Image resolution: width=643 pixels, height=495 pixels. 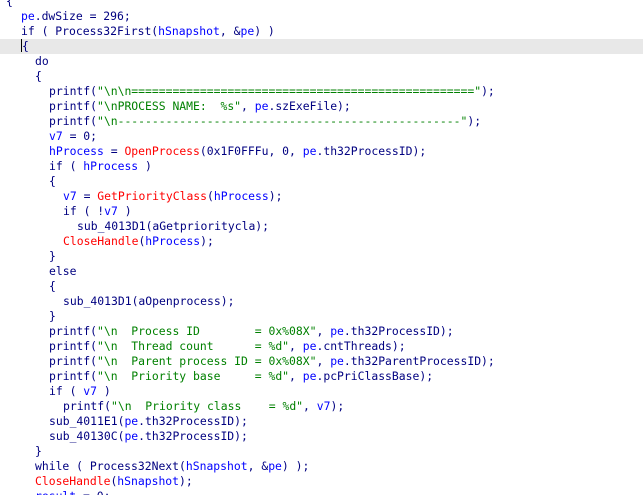 I want to click on code-token-plain: if ( Process32First(, so click(x=90, y=31).